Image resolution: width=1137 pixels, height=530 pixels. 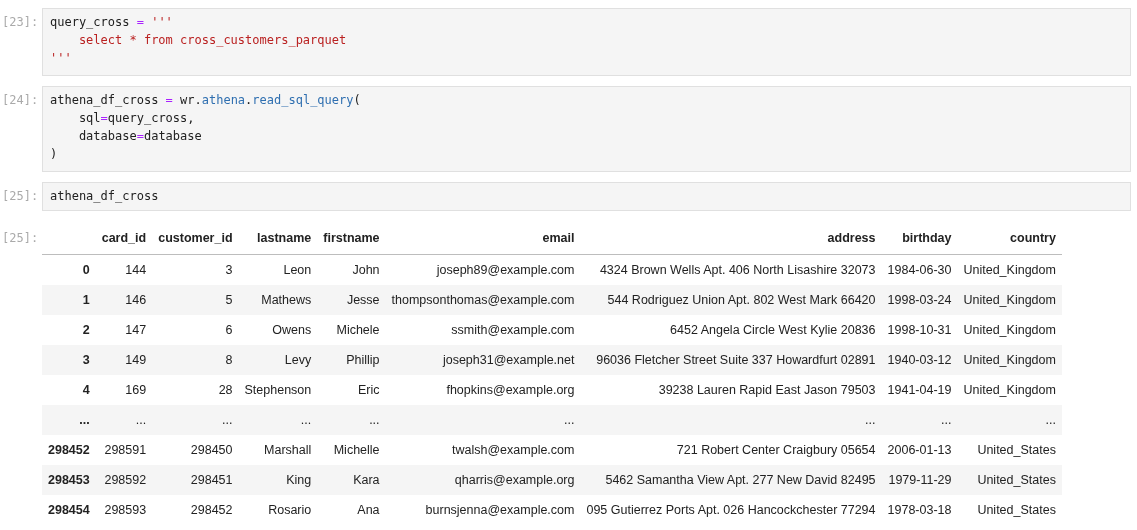 What do you see at coordinates (919, 449) in the screenshot?
I see `table-cell: 2006-01-13` at bounding box center [919, 449].